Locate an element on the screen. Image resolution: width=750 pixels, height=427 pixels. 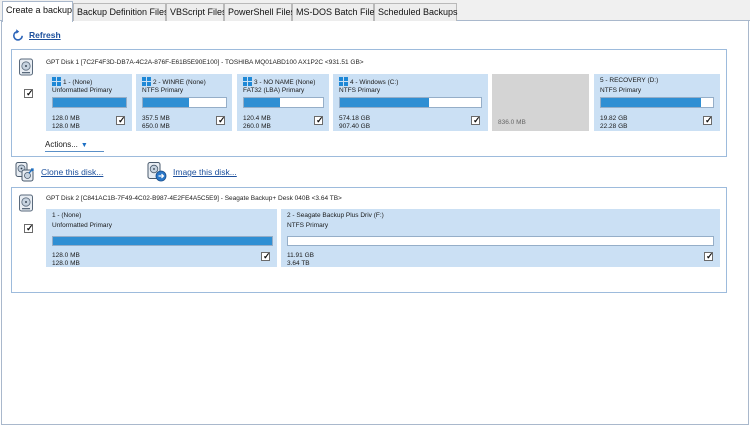
partition-name: 4 - Windows (C:) is located at coordinates (368, 81).